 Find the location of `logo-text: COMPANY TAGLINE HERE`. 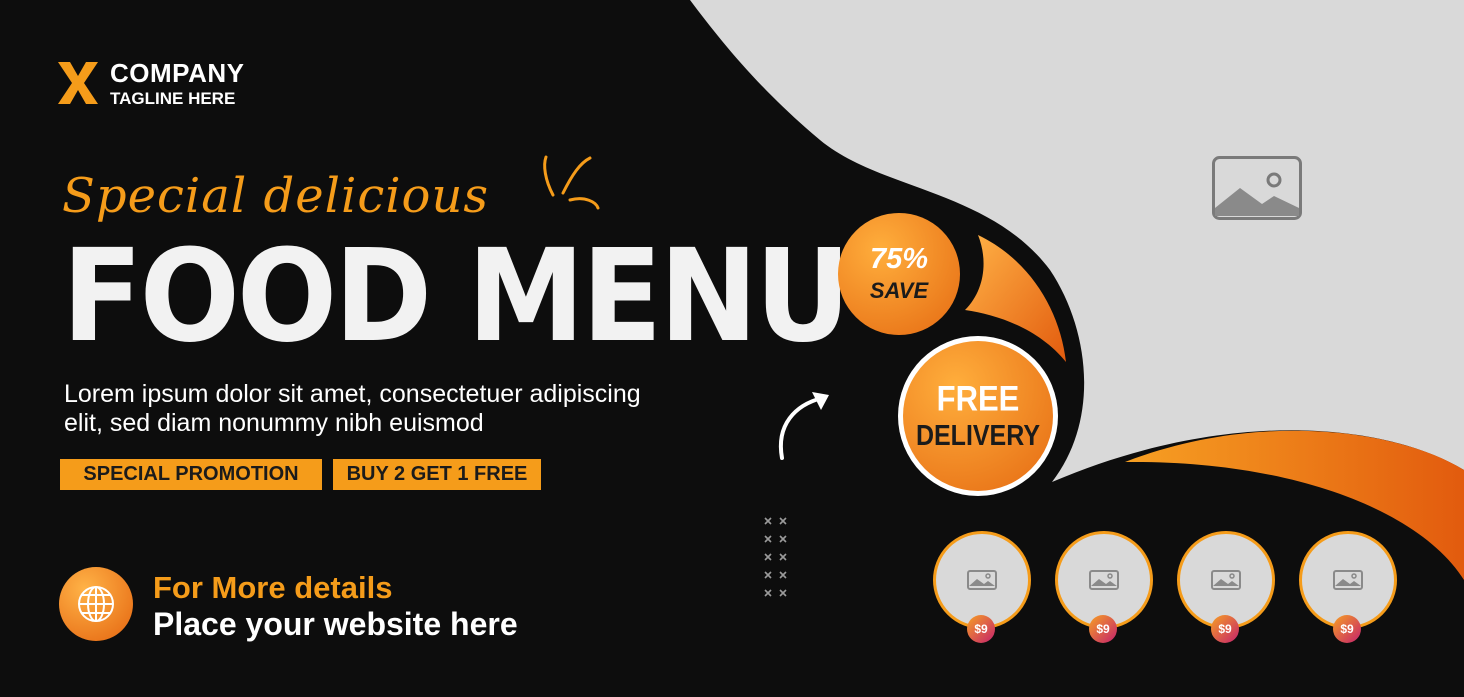

logo-text: COMPANY TAGLINE HERE is located at coordinates (177, 83).